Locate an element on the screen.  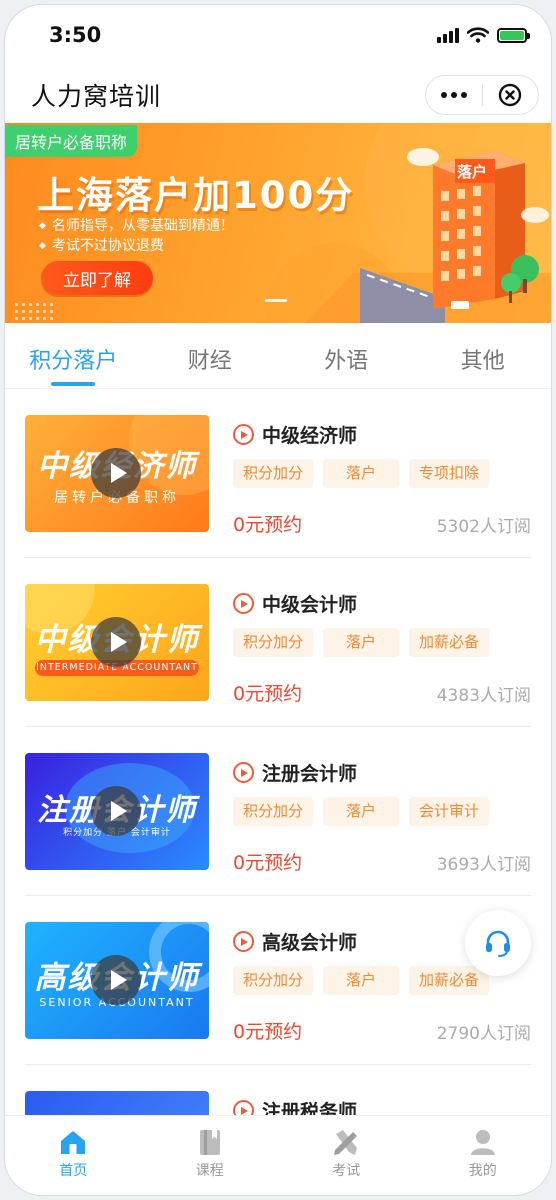
course-title: 高级会计师 is located at coordinates (295, 941).